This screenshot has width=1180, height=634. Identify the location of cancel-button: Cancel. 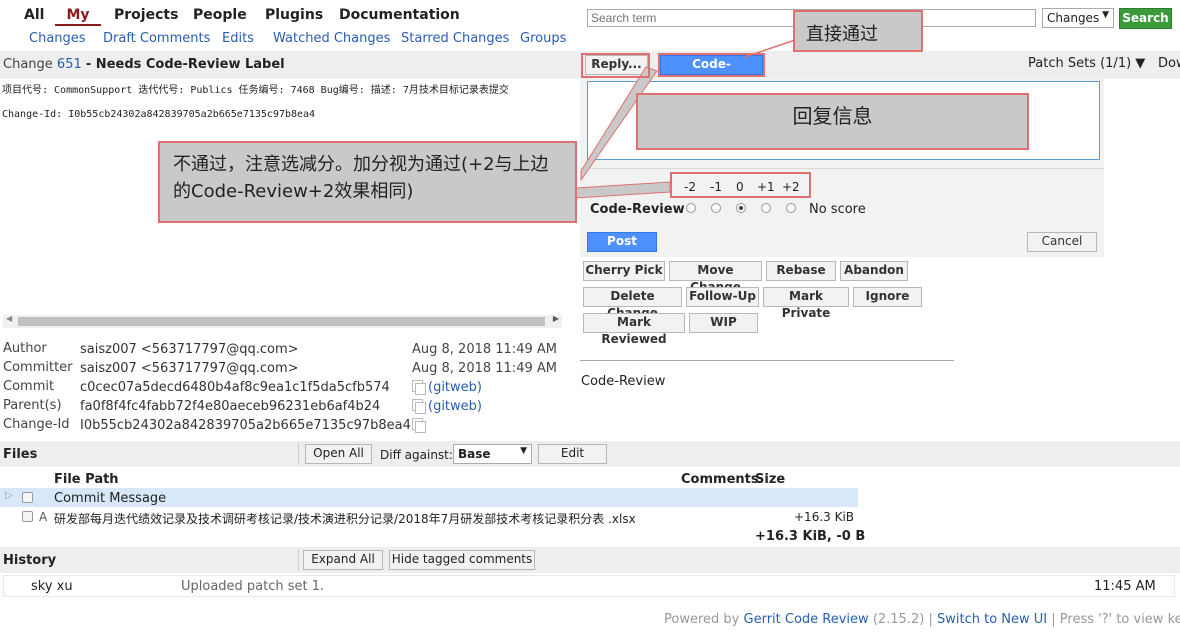
(1062, 242).